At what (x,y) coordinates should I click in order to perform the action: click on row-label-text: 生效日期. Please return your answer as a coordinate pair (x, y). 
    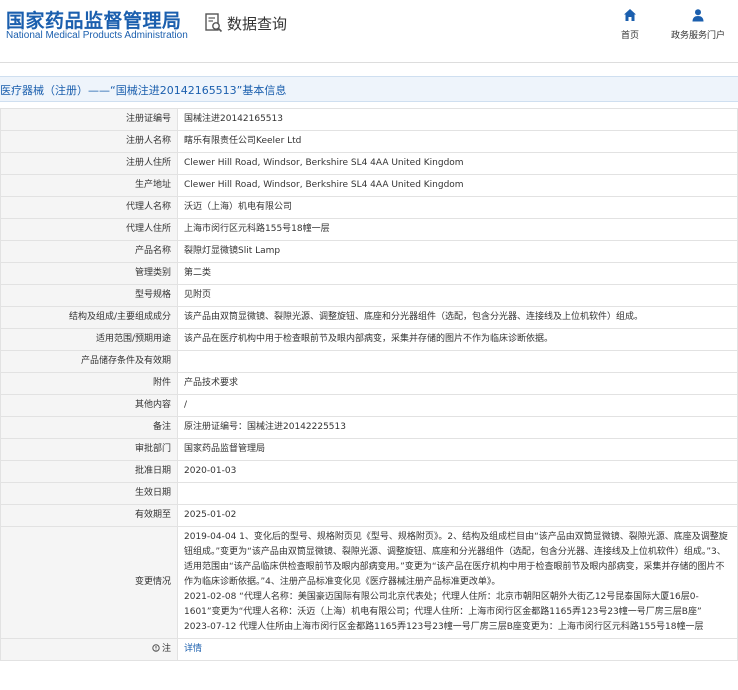
    Looking at the image, I should click on (152, 493).